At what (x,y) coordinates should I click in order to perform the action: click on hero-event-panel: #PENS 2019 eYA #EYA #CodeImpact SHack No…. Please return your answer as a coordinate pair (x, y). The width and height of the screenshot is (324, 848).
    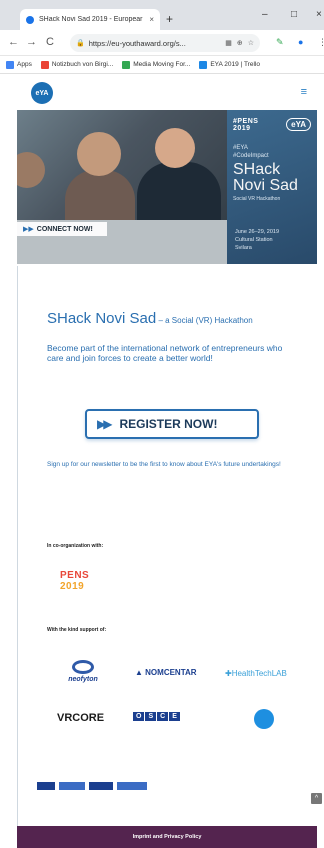
    Looking at the image, I should click on (272, 187).